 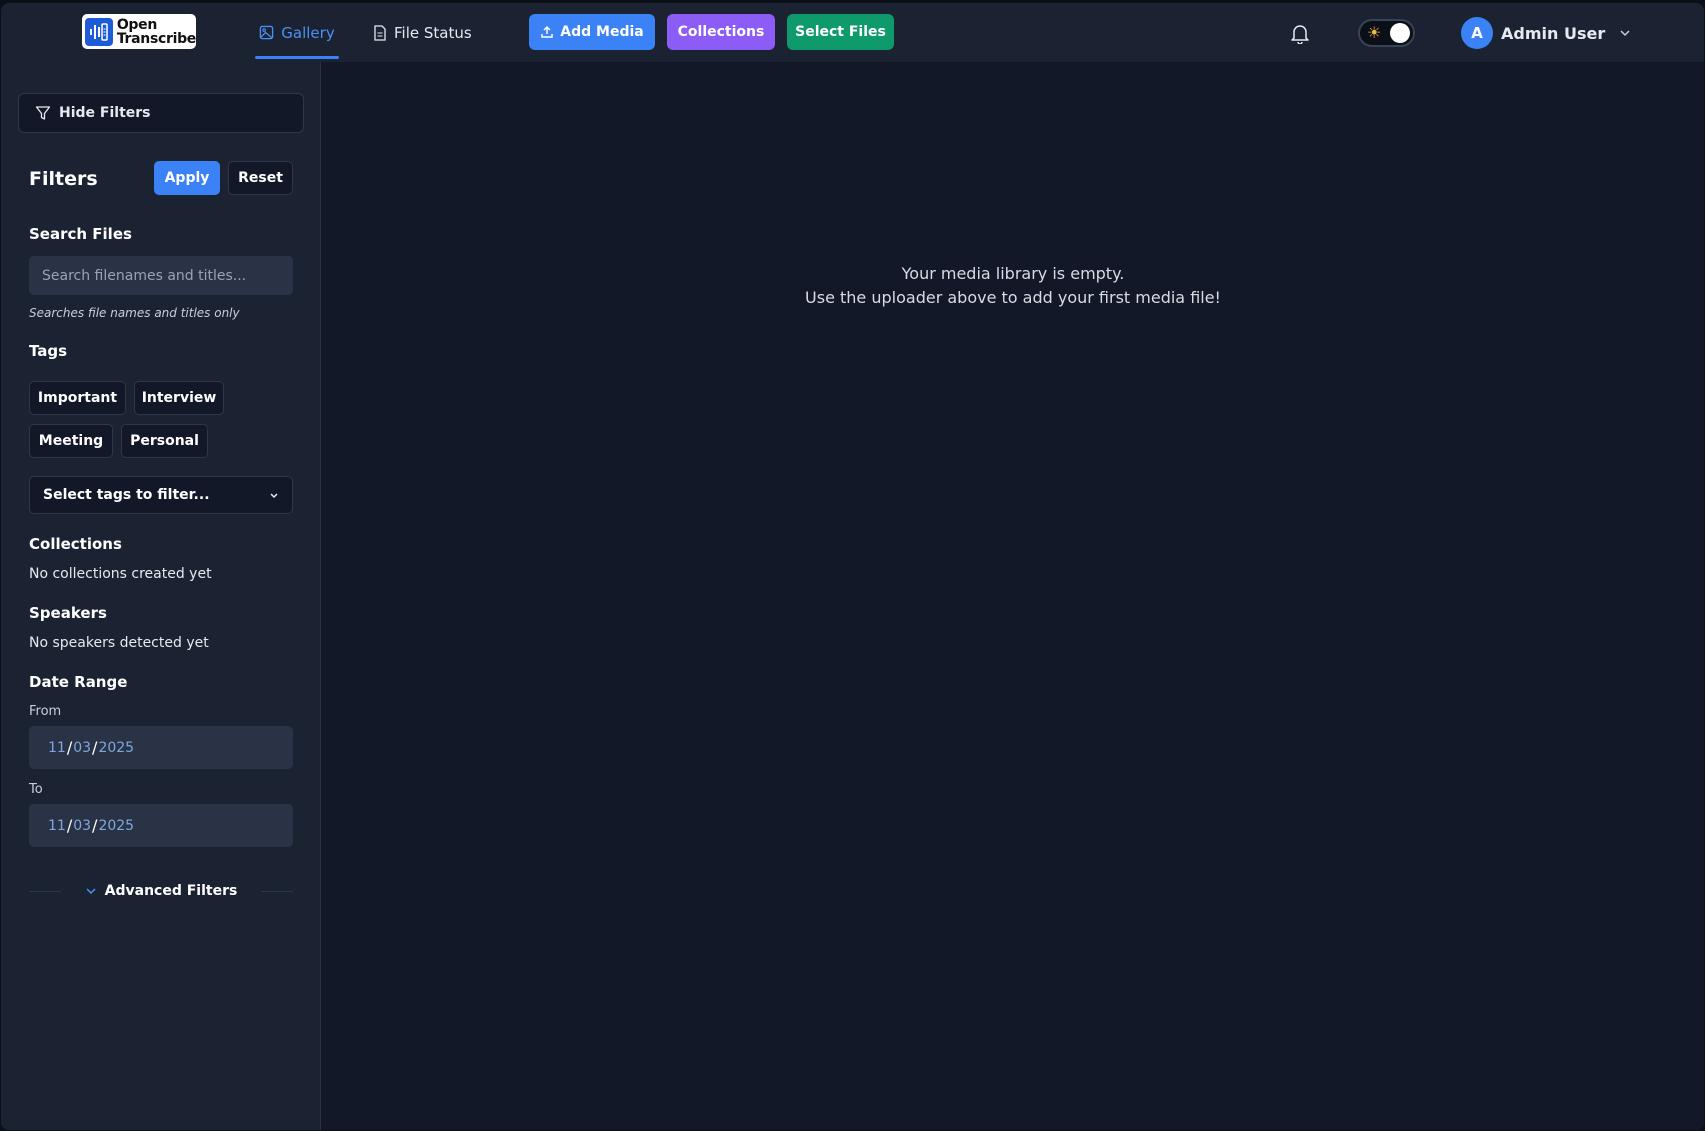 I want to click on to-date-input: 11 / 03 / 2025, so click(x=161, y=825).